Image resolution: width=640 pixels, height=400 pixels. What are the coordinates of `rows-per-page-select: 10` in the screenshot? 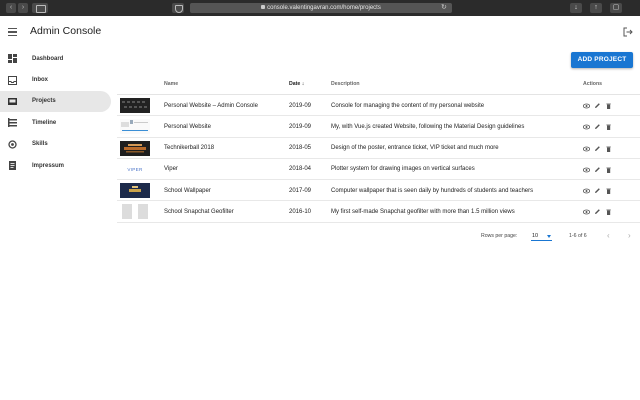 It's located at (541, 235).